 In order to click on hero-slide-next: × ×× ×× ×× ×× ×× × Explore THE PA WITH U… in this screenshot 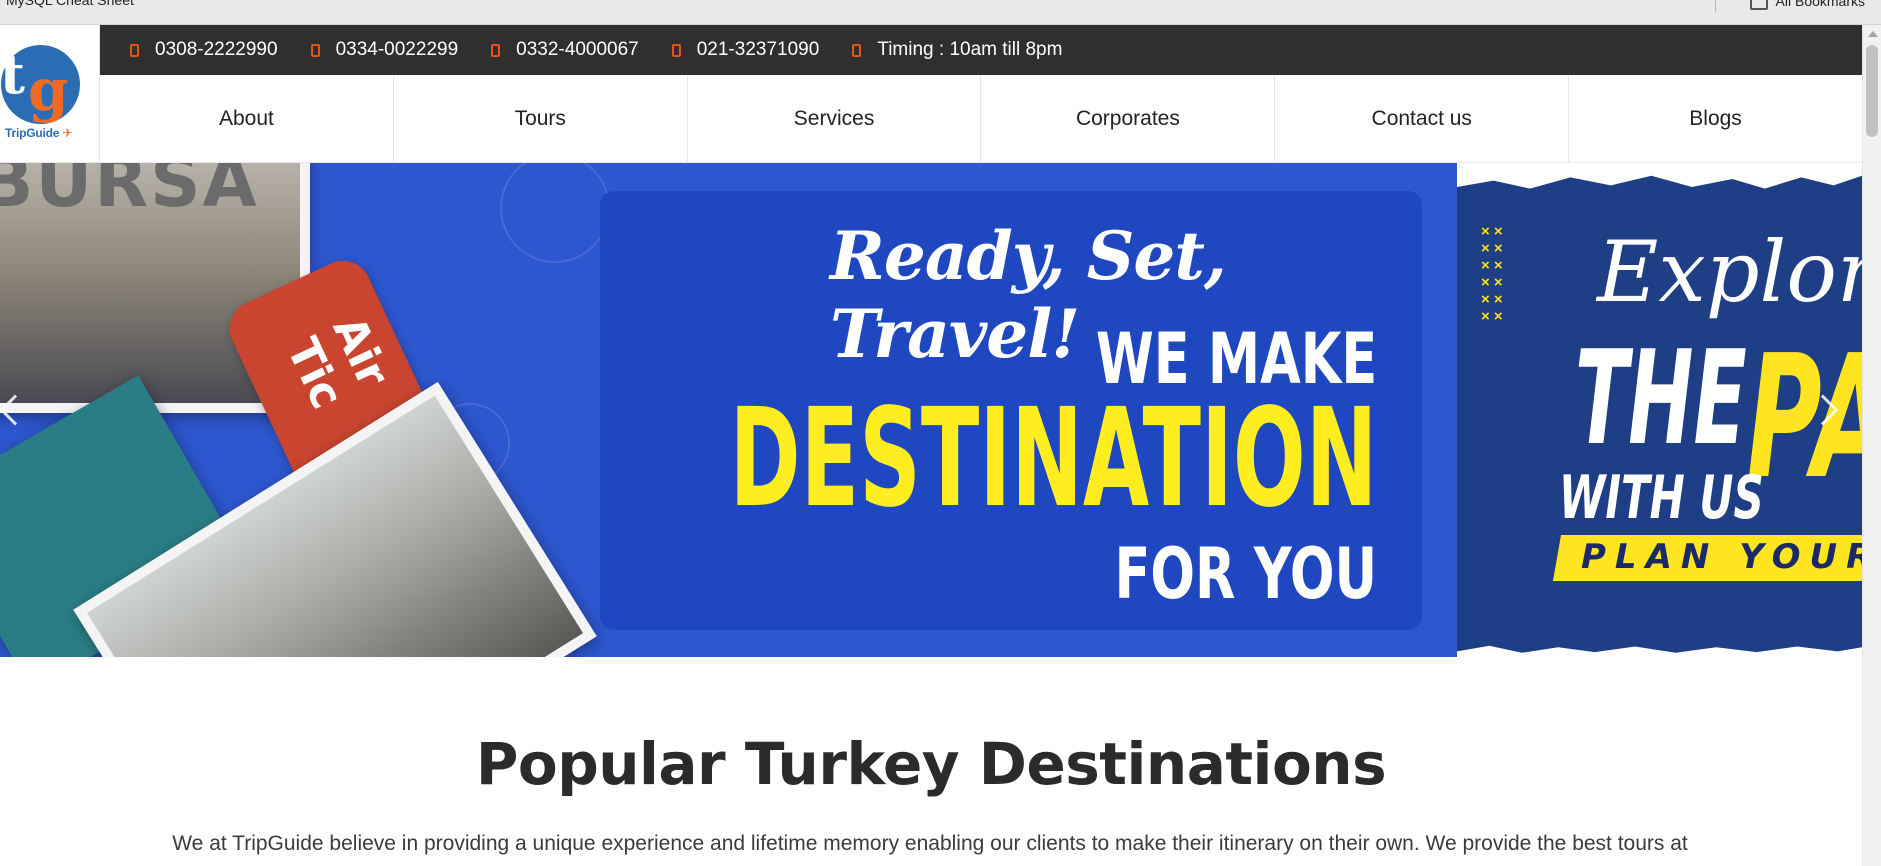, I will do `click(1659, 410)`.